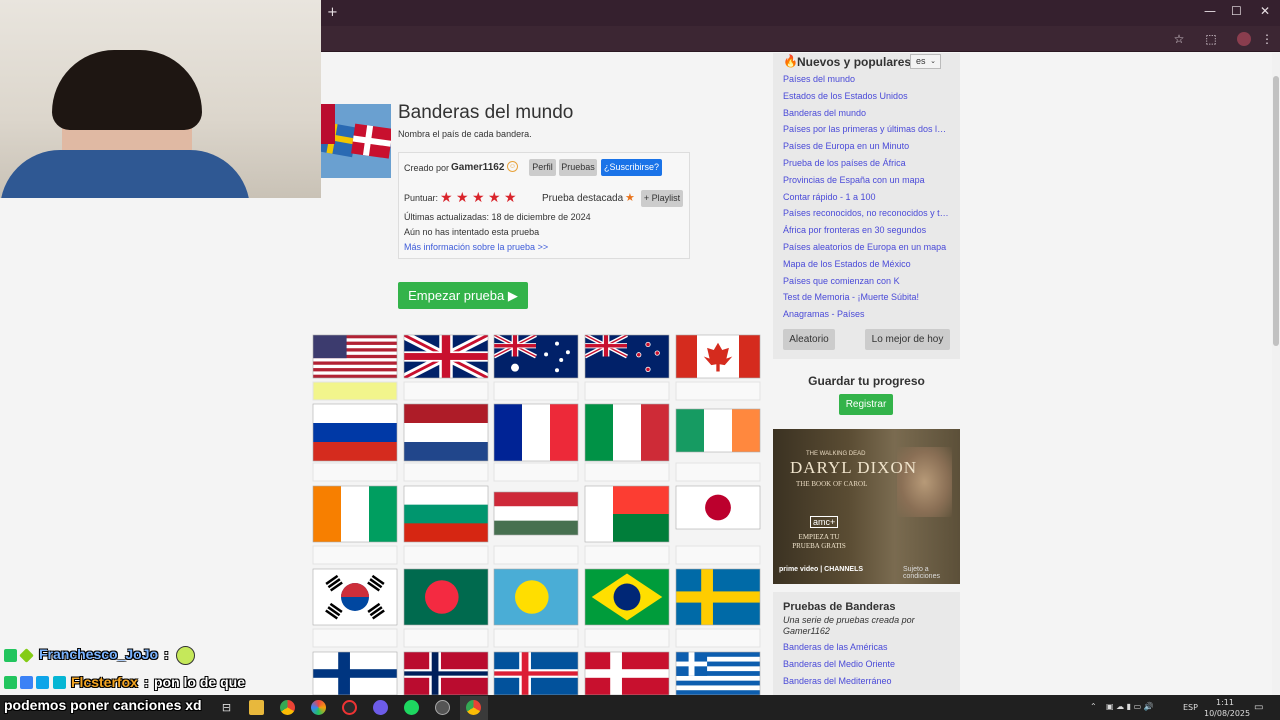 This screenshot has height=720, width=1280. Describe the element at coordinates (1227, 713) in the screenshot. I see `clock-date: 10/08/2025` at that location.